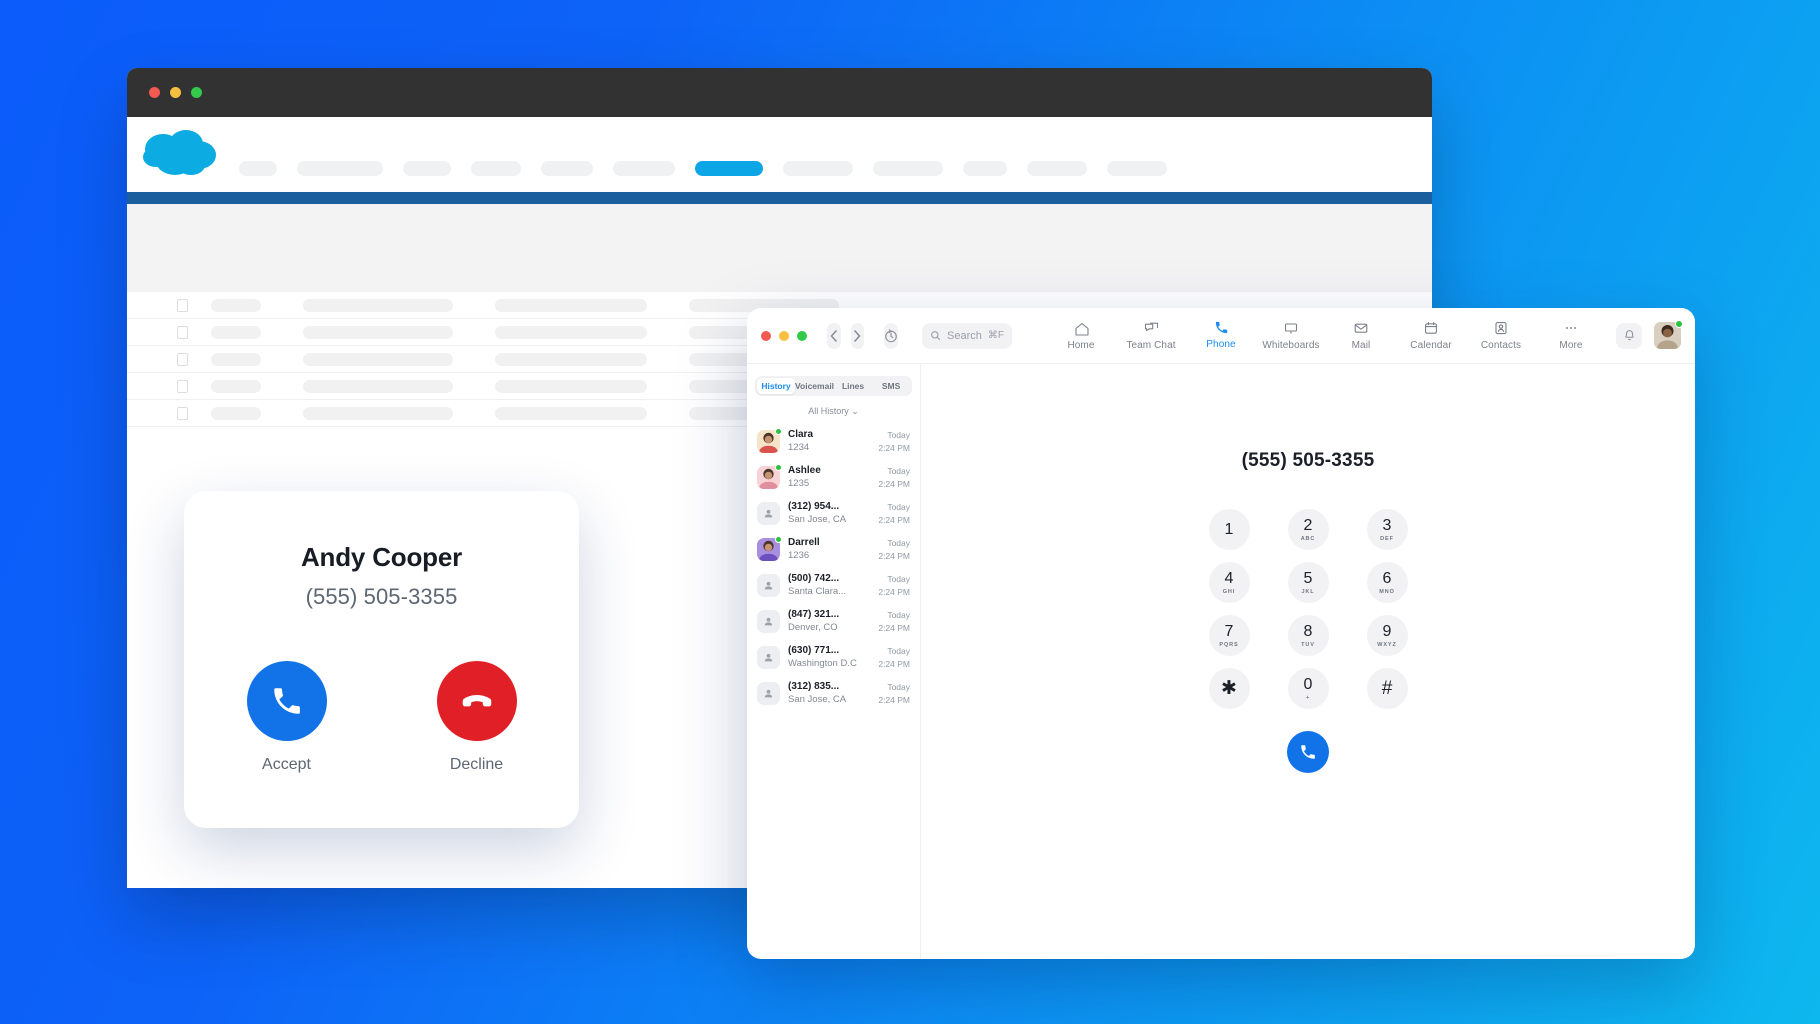 The image size is (1820, 1024). I want to click on list-item-meta: Today 2:24 PM, so click(894, 513).